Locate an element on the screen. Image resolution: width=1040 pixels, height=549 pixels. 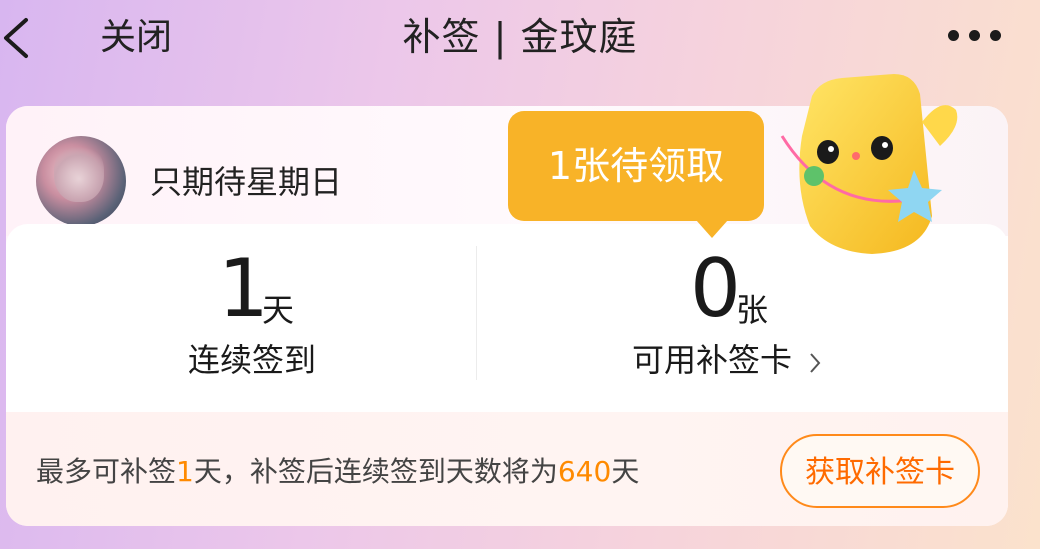
info-text-part1: 最多可补签 is located at coordinates (106, 471).